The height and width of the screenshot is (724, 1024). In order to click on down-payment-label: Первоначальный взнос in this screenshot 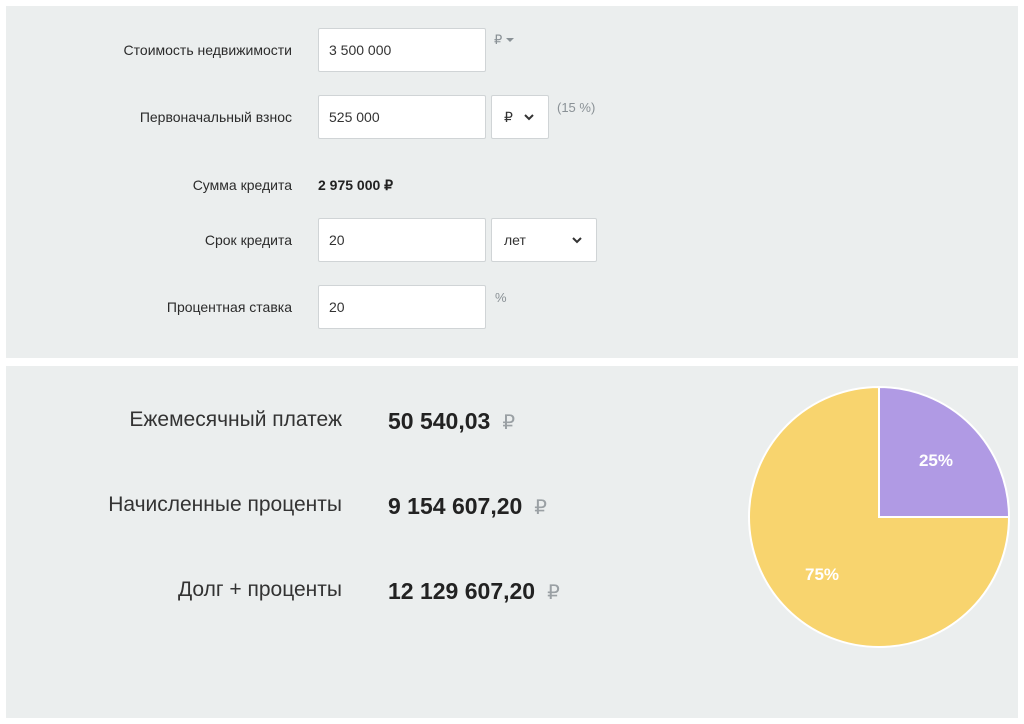, I will do `click(215, 117)`.